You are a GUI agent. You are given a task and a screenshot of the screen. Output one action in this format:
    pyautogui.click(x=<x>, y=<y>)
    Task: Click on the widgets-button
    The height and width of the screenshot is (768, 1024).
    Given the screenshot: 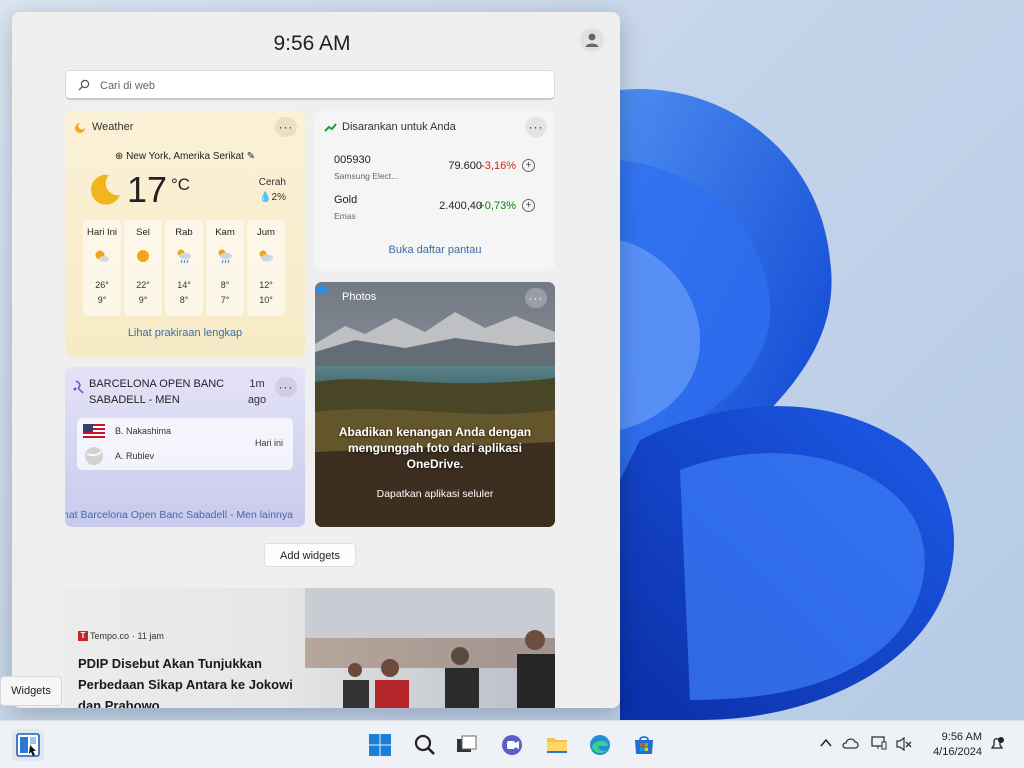 What is the action you would take?
    pyautogui.click(x=28, y=745)
    